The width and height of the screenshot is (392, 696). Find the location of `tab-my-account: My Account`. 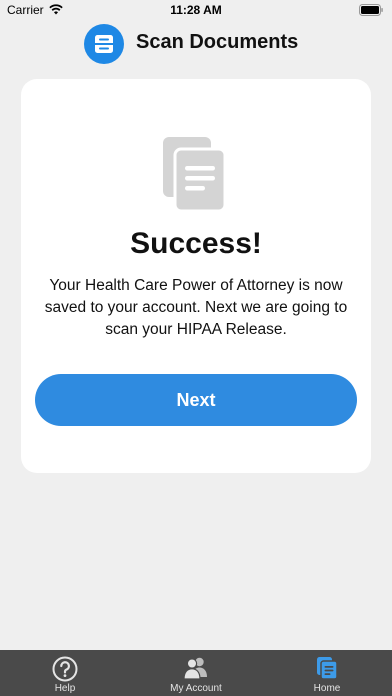

tab-my-account: My Account is located at coordinates (196, 673).